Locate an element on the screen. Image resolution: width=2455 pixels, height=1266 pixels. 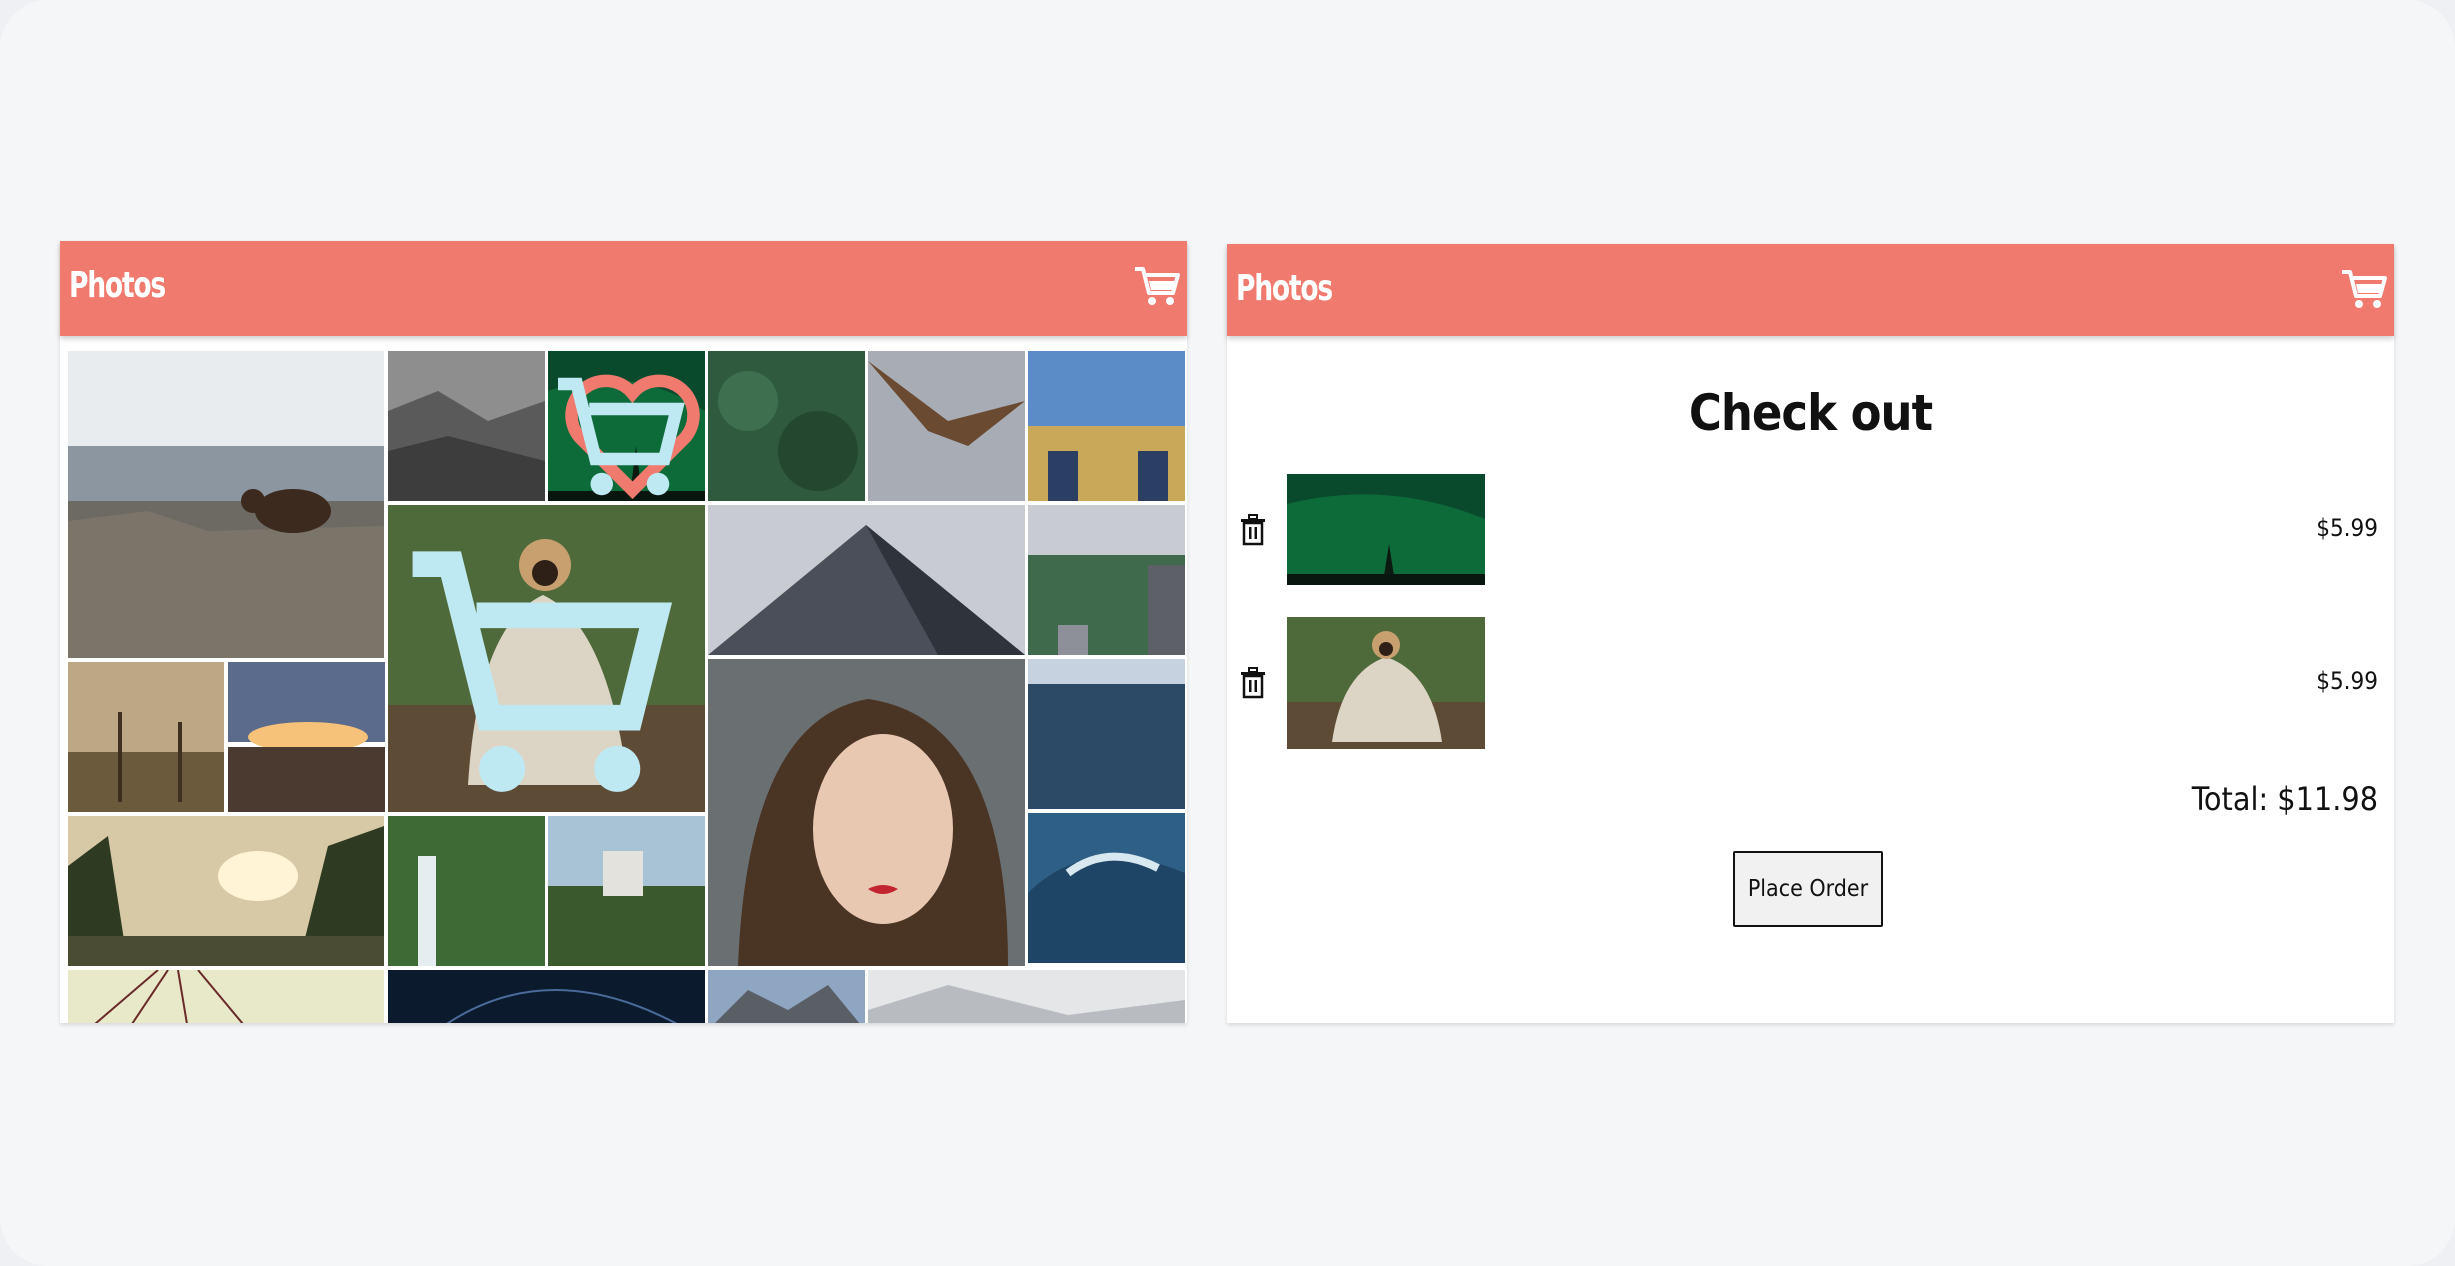
photo-tile-aurora is located at coordinates (626, 426).